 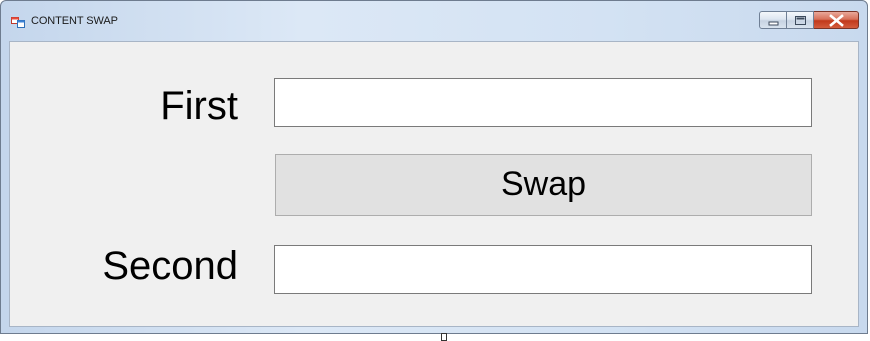 What do you see at coordinates (434, 21) in the screenshot?
I see `title-bar: CONTENT SWAP` at bounding box center [434, 21].